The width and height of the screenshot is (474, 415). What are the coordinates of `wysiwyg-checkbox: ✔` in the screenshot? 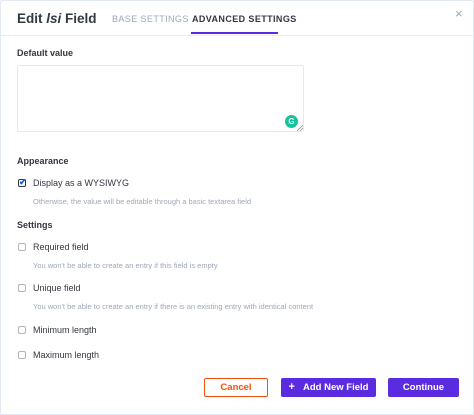 It's located at (22, 182).